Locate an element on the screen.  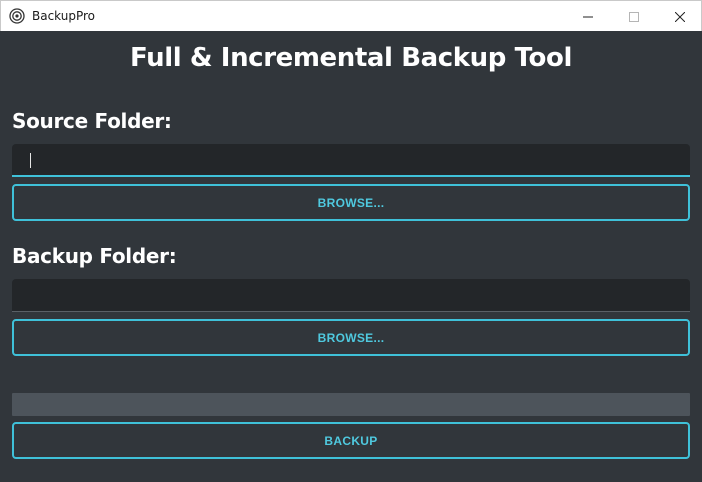
maximize-icon is located at coordinates (634, 16).